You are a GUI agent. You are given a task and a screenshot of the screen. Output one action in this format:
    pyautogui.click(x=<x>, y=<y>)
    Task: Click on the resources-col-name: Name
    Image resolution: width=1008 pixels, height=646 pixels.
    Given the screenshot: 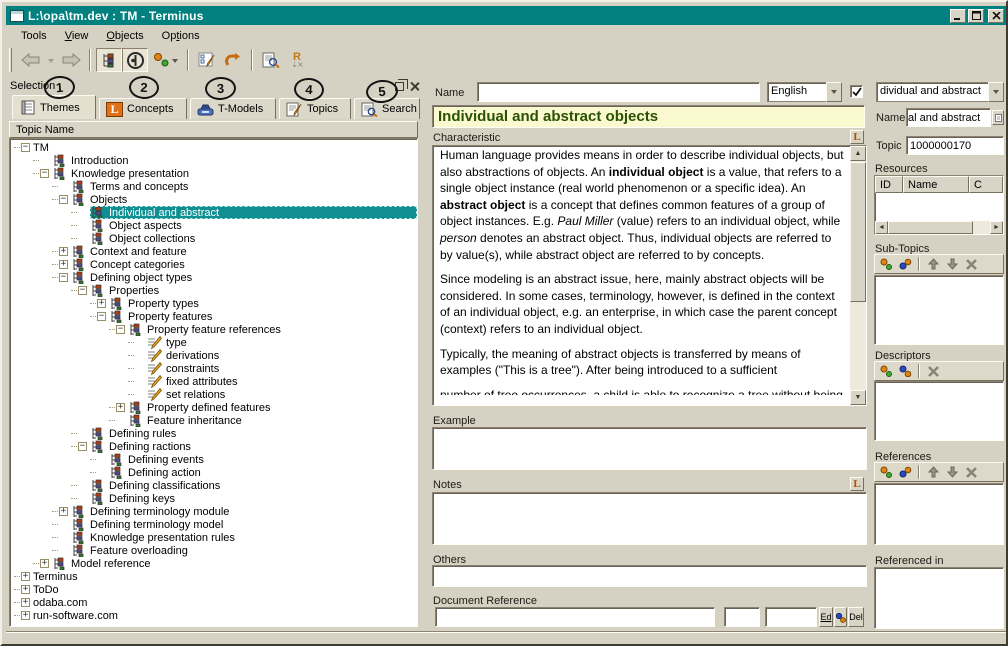 What is the action you would take?
    pyautogui.click(x=936, y=184)
    